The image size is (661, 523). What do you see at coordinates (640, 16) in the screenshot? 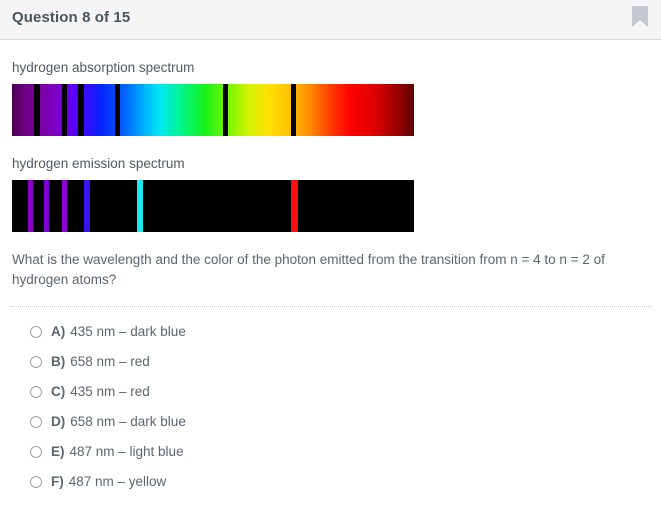
I see `bookmark-icon` at bounding box center [640, 16].